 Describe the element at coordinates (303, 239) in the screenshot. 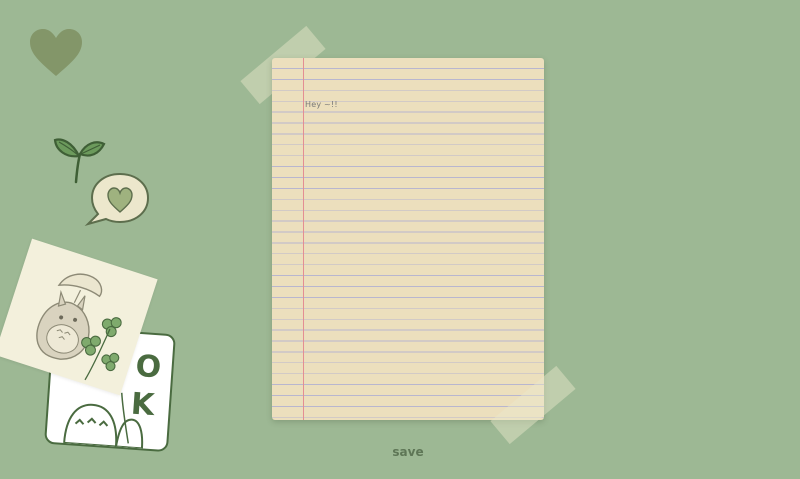

I see `paper-margin-line` at that location.